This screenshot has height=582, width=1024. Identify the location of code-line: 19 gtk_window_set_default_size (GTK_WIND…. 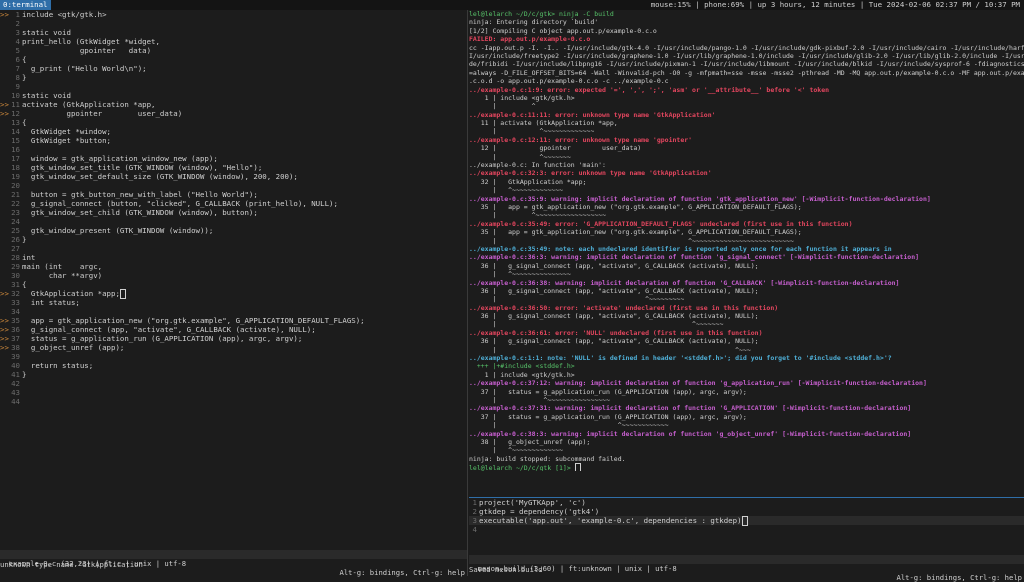
(233, 176).